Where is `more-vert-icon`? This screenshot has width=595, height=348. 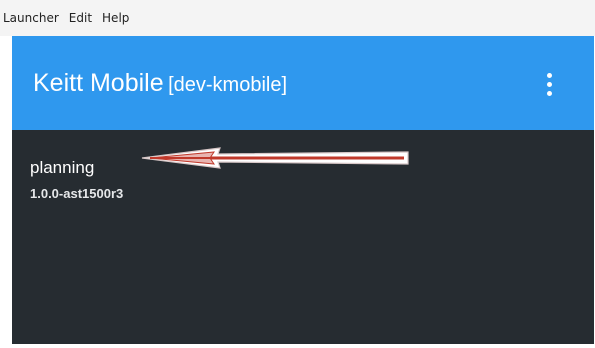
more-vert-icon is located at coordinates (549, 84).